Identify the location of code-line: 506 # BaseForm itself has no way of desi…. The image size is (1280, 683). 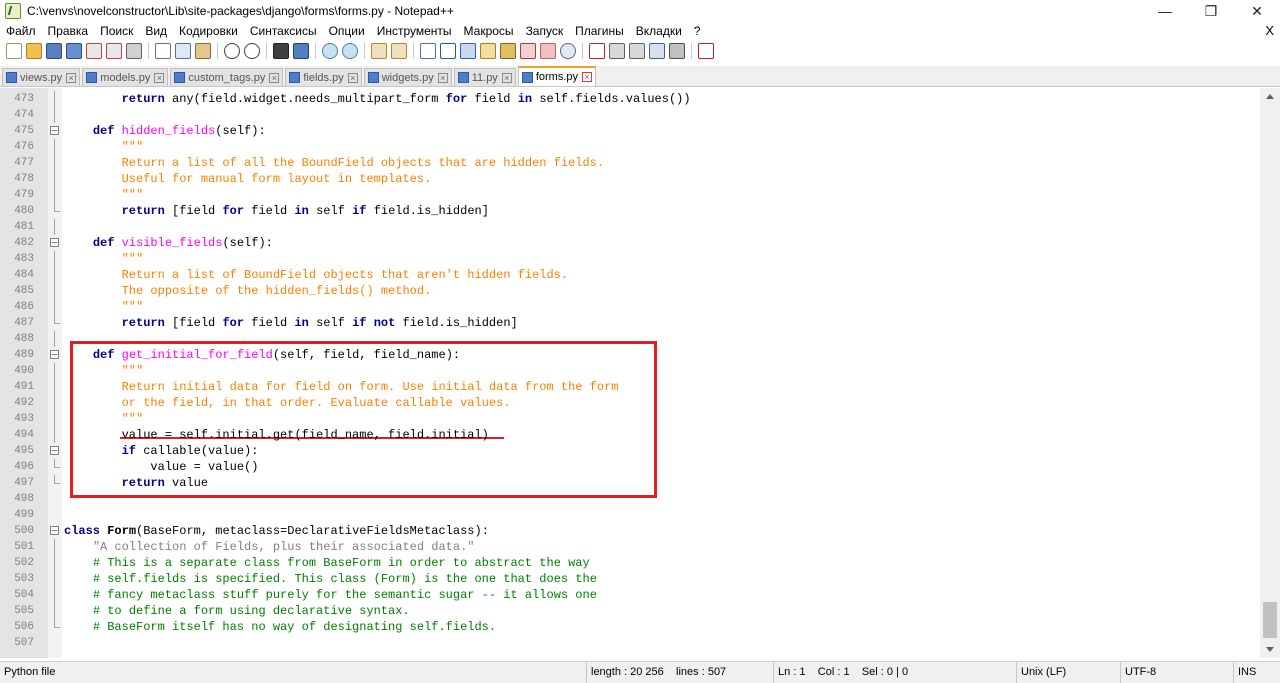
(630, 627).